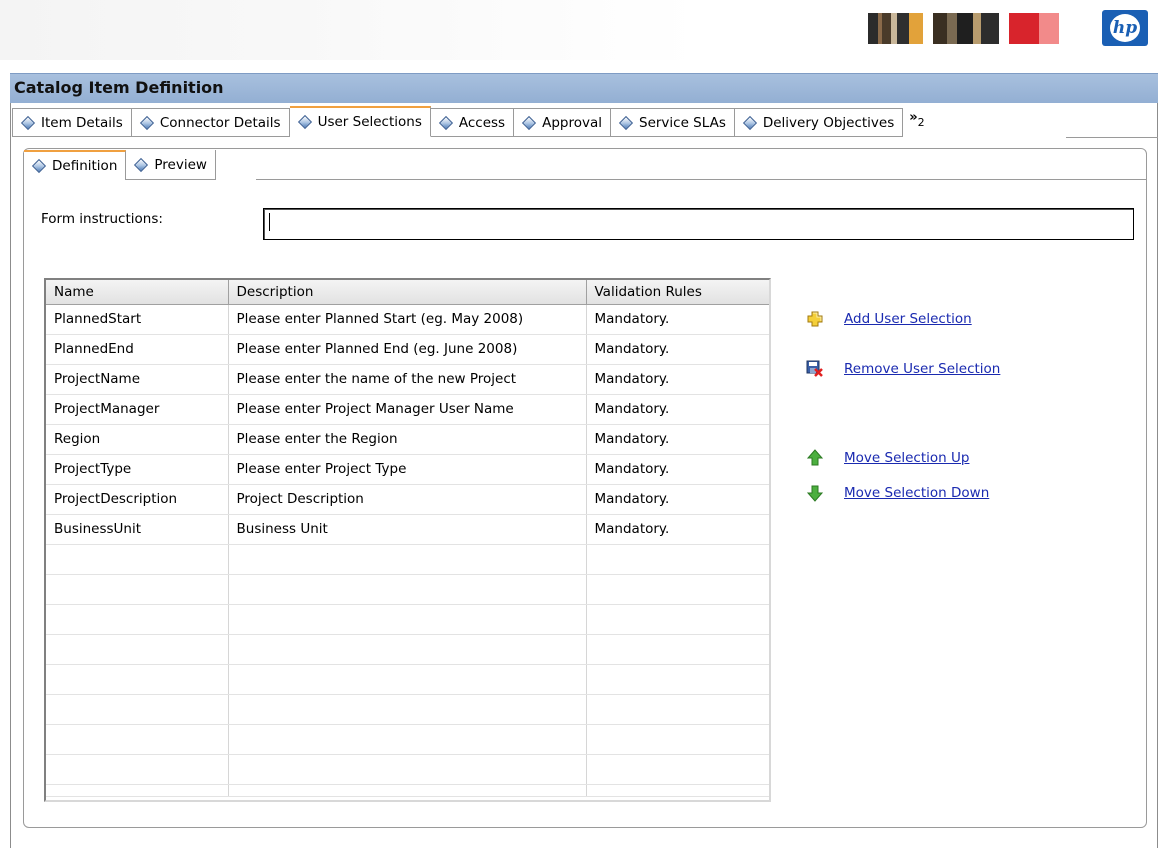 Image resolution: width=1164 pixels, height=848 pixels. I want to click on sub-tab-bar: Definition Preview, so click(120, 165).